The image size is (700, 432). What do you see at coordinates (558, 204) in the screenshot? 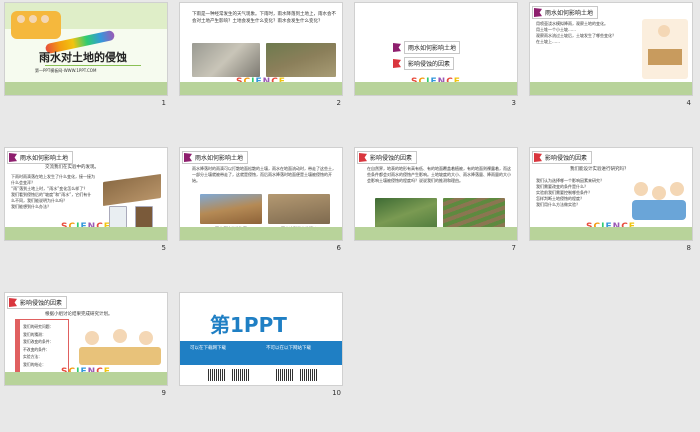
I see `bullet-item: 我们用什么方法做实验？` at bounding box center [558, 204].